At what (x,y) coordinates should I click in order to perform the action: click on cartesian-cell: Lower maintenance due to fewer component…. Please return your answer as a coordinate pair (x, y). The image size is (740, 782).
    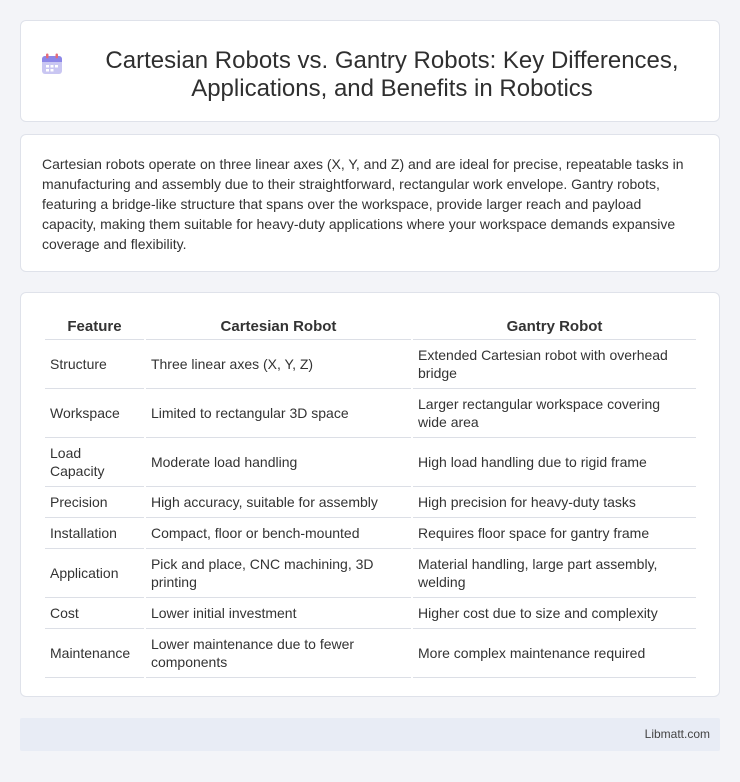
    Looking at the image, I should click on (278, 653).